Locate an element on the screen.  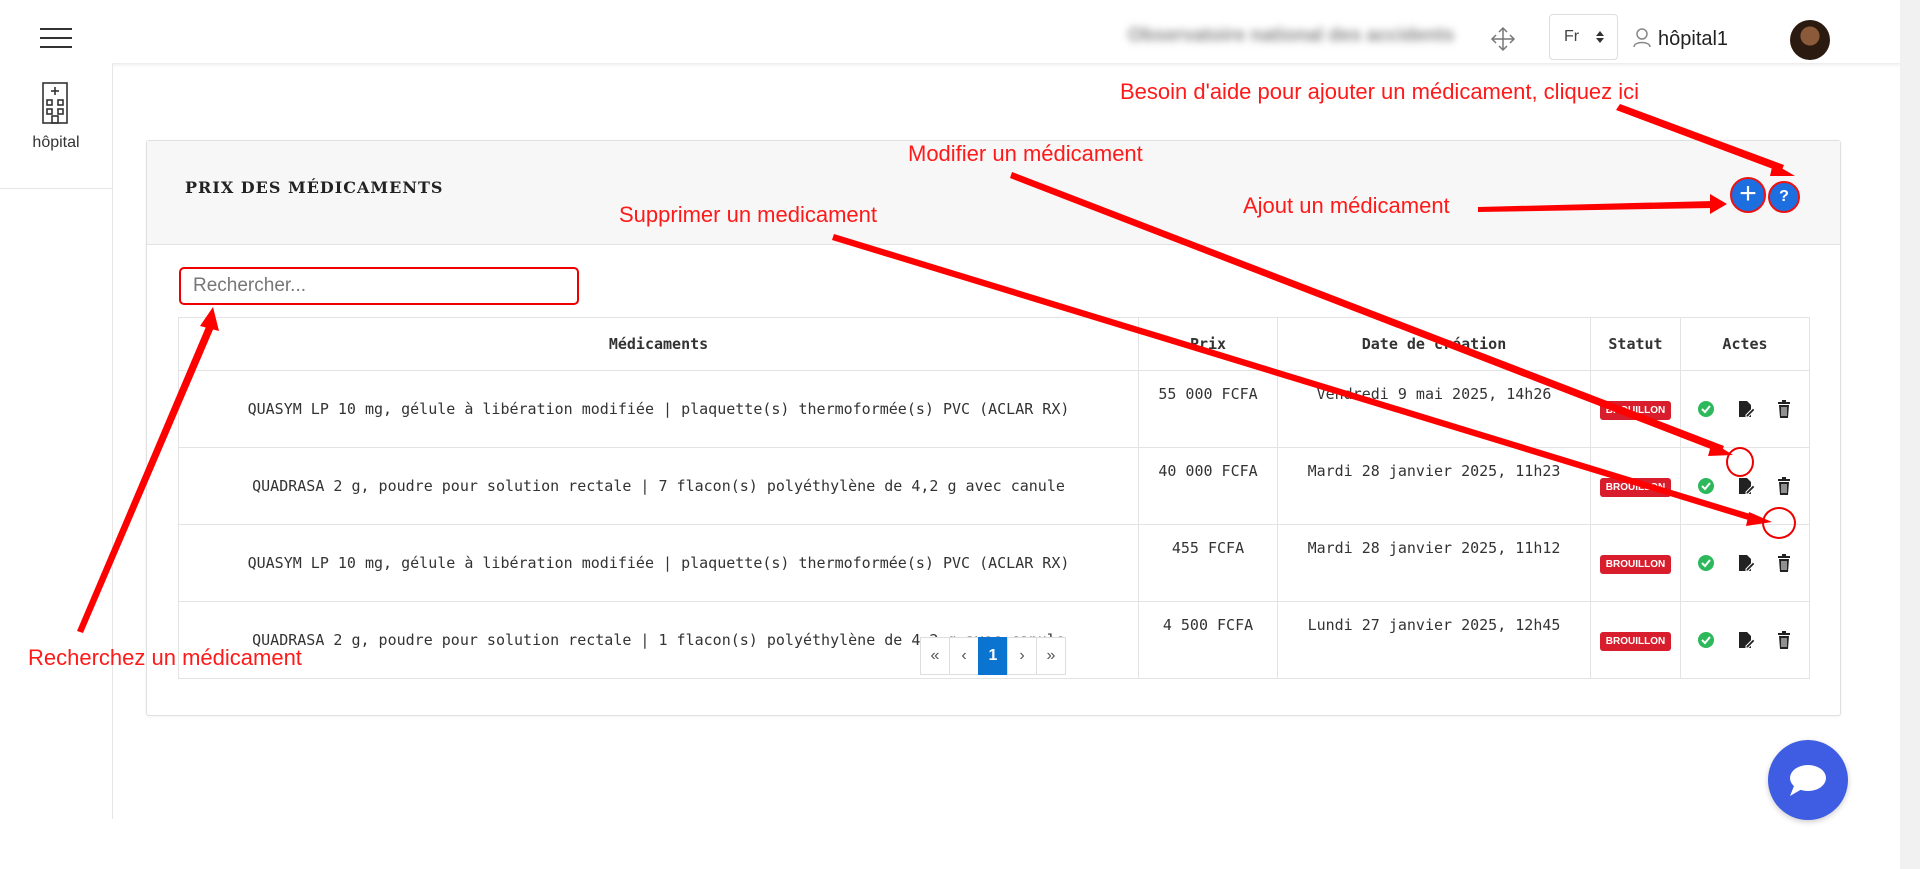
arrow-add is located at coordinates (1595, 206).